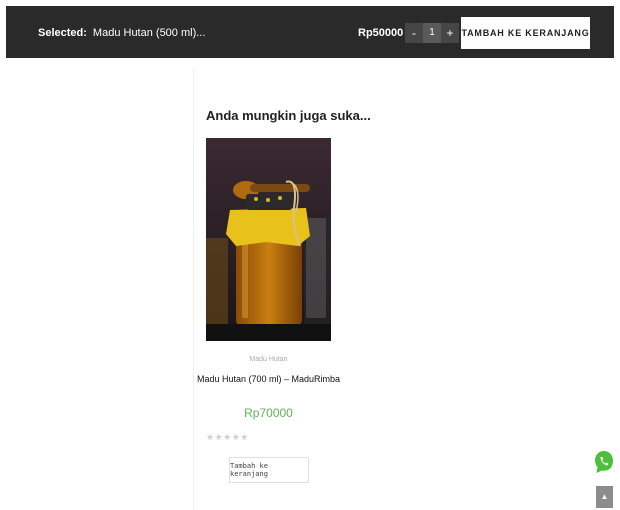  What do you see at coordinates (268, 413) in the screenshot?
I see `product-price: Rp70000` at bounding box center [268, 413].